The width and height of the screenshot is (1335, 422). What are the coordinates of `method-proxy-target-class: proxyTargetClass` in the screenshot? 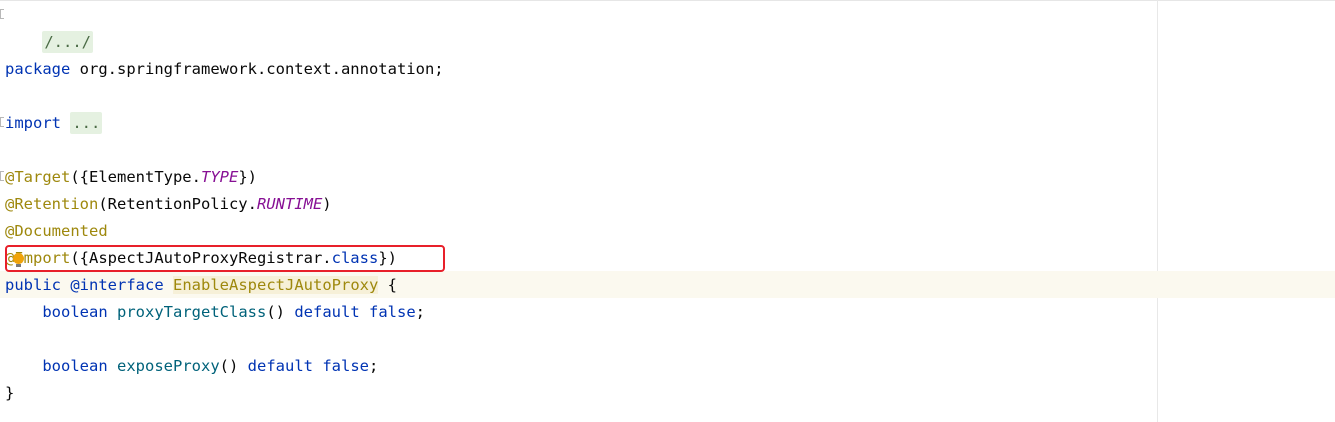 It's located at (192, 312).